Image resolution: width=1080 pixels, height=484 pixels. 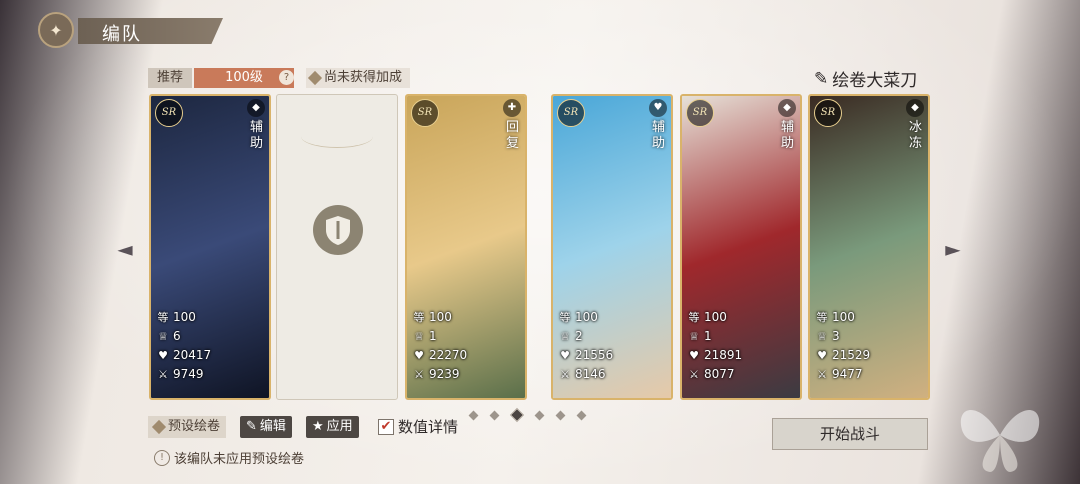 I want to click on team-card-slot-4: SR ♥ 辅助 等 100 ♕ 2 ♥ 21556 ⚔ 8146, so click(x=612, y=247).